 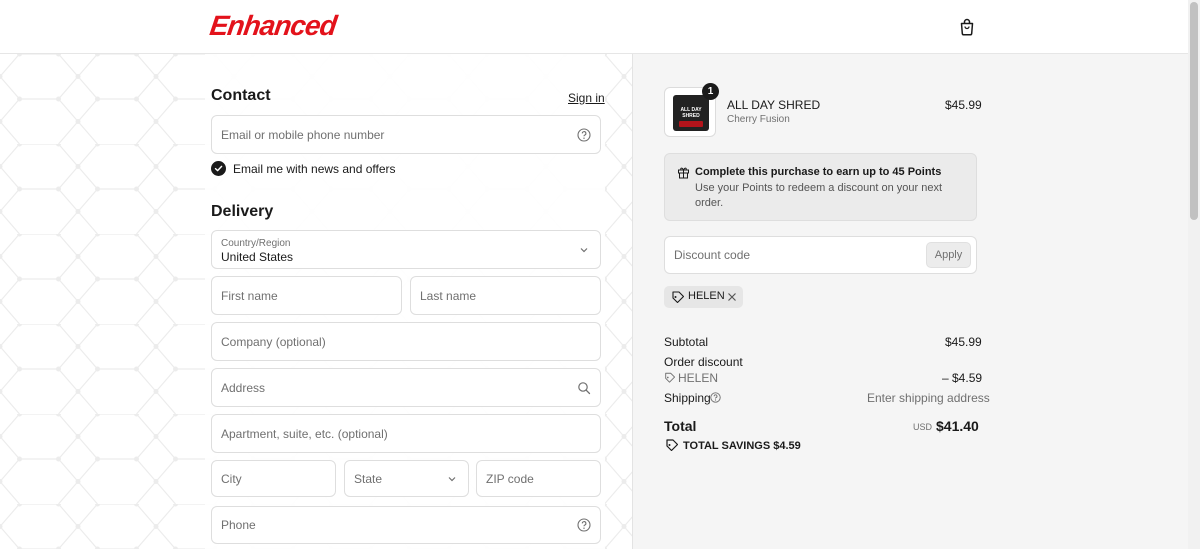 I want to click on scrollbar-thumb, so click(x=1194, y=111).